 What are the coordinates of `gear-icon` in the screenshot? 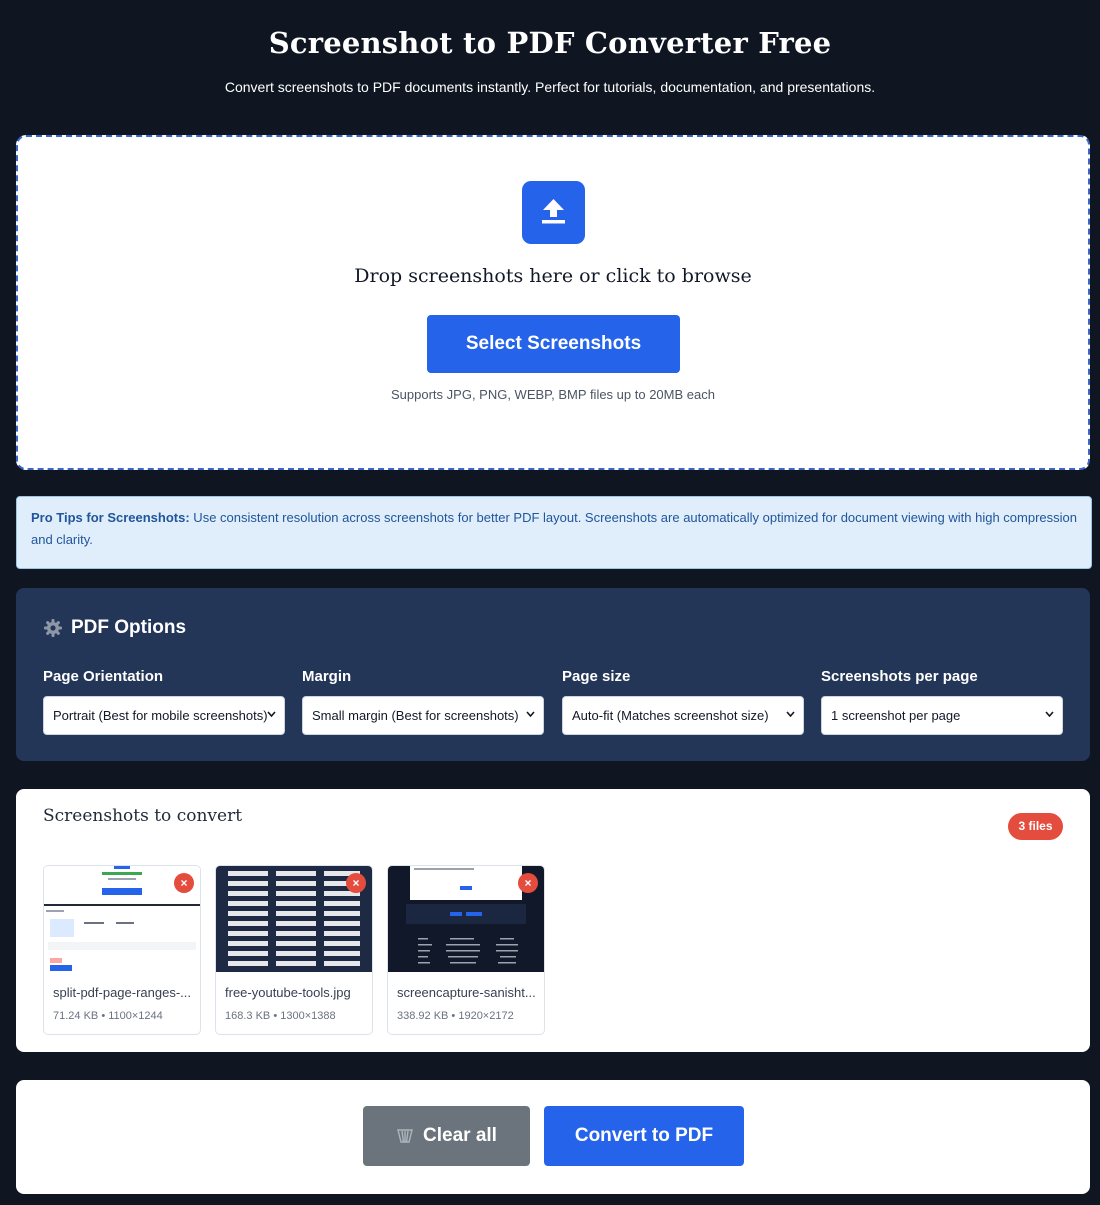 It's located at (53, 628).